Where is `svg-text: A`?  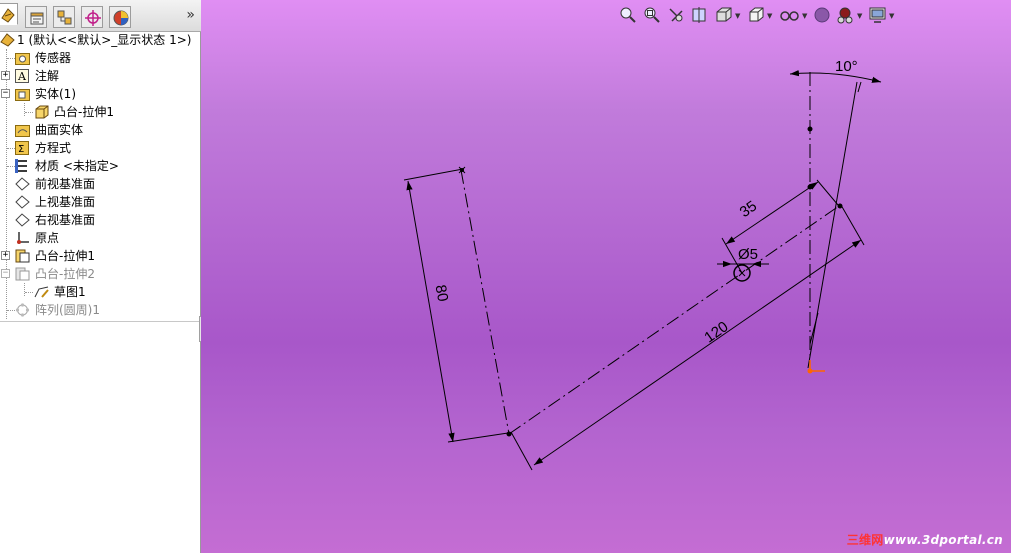 svg-text: A is located at coordinates (22, 76).